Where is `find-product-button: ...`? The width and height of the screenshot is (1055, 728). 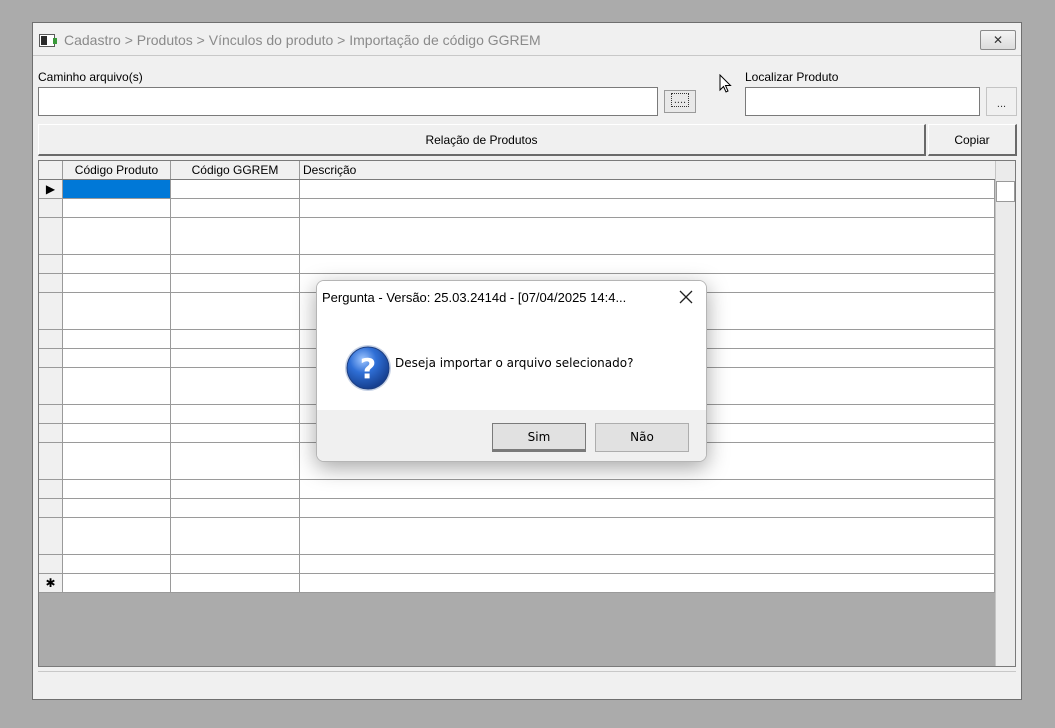
find-product-button: ... is located at coordinates (1001, 101).